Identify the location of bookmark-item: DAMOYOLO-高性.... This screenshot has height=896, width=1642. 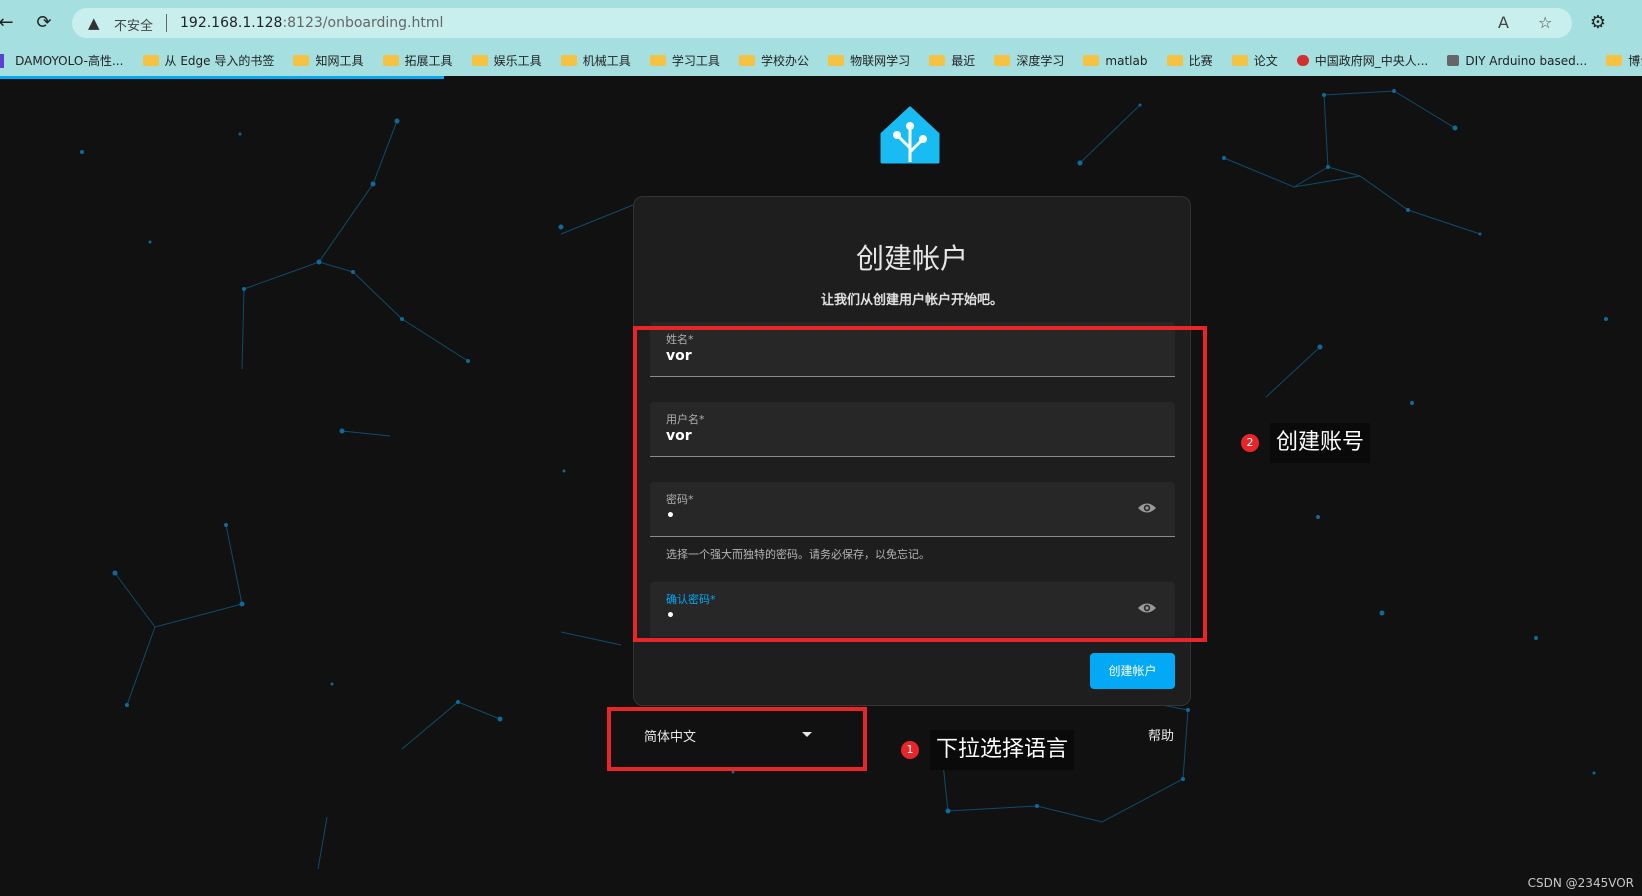
(69, 61).